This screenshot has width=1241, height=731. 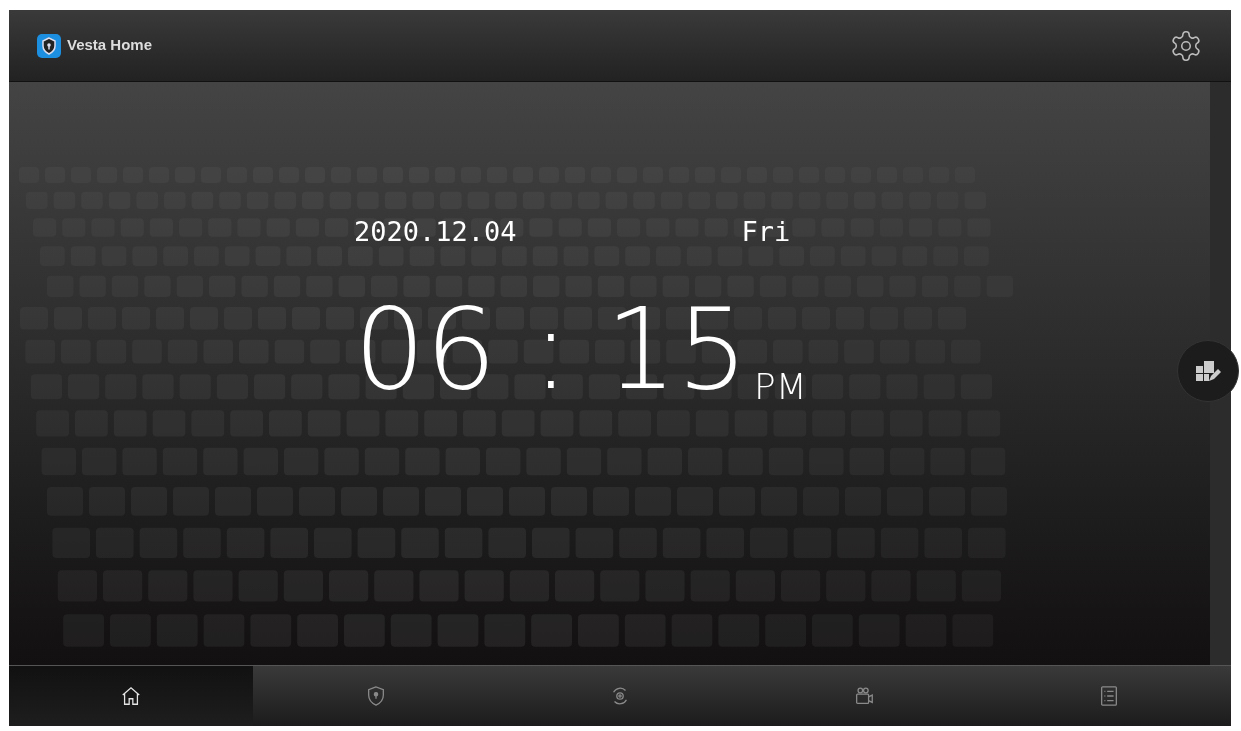 I want to click on app-title: Vesta Home, so click(x=110, y=45).